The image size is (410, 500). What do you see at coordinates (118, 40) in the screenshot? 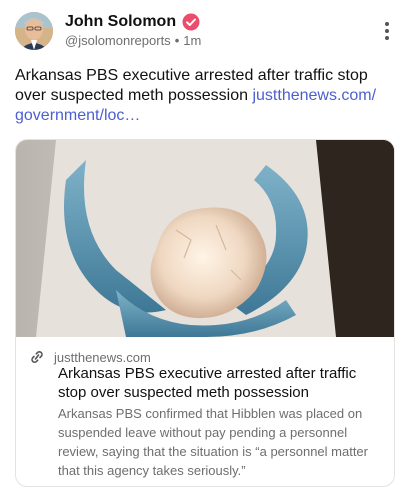
I see `author-handle: @jsolomonreports` at bounding box center [118, 40].